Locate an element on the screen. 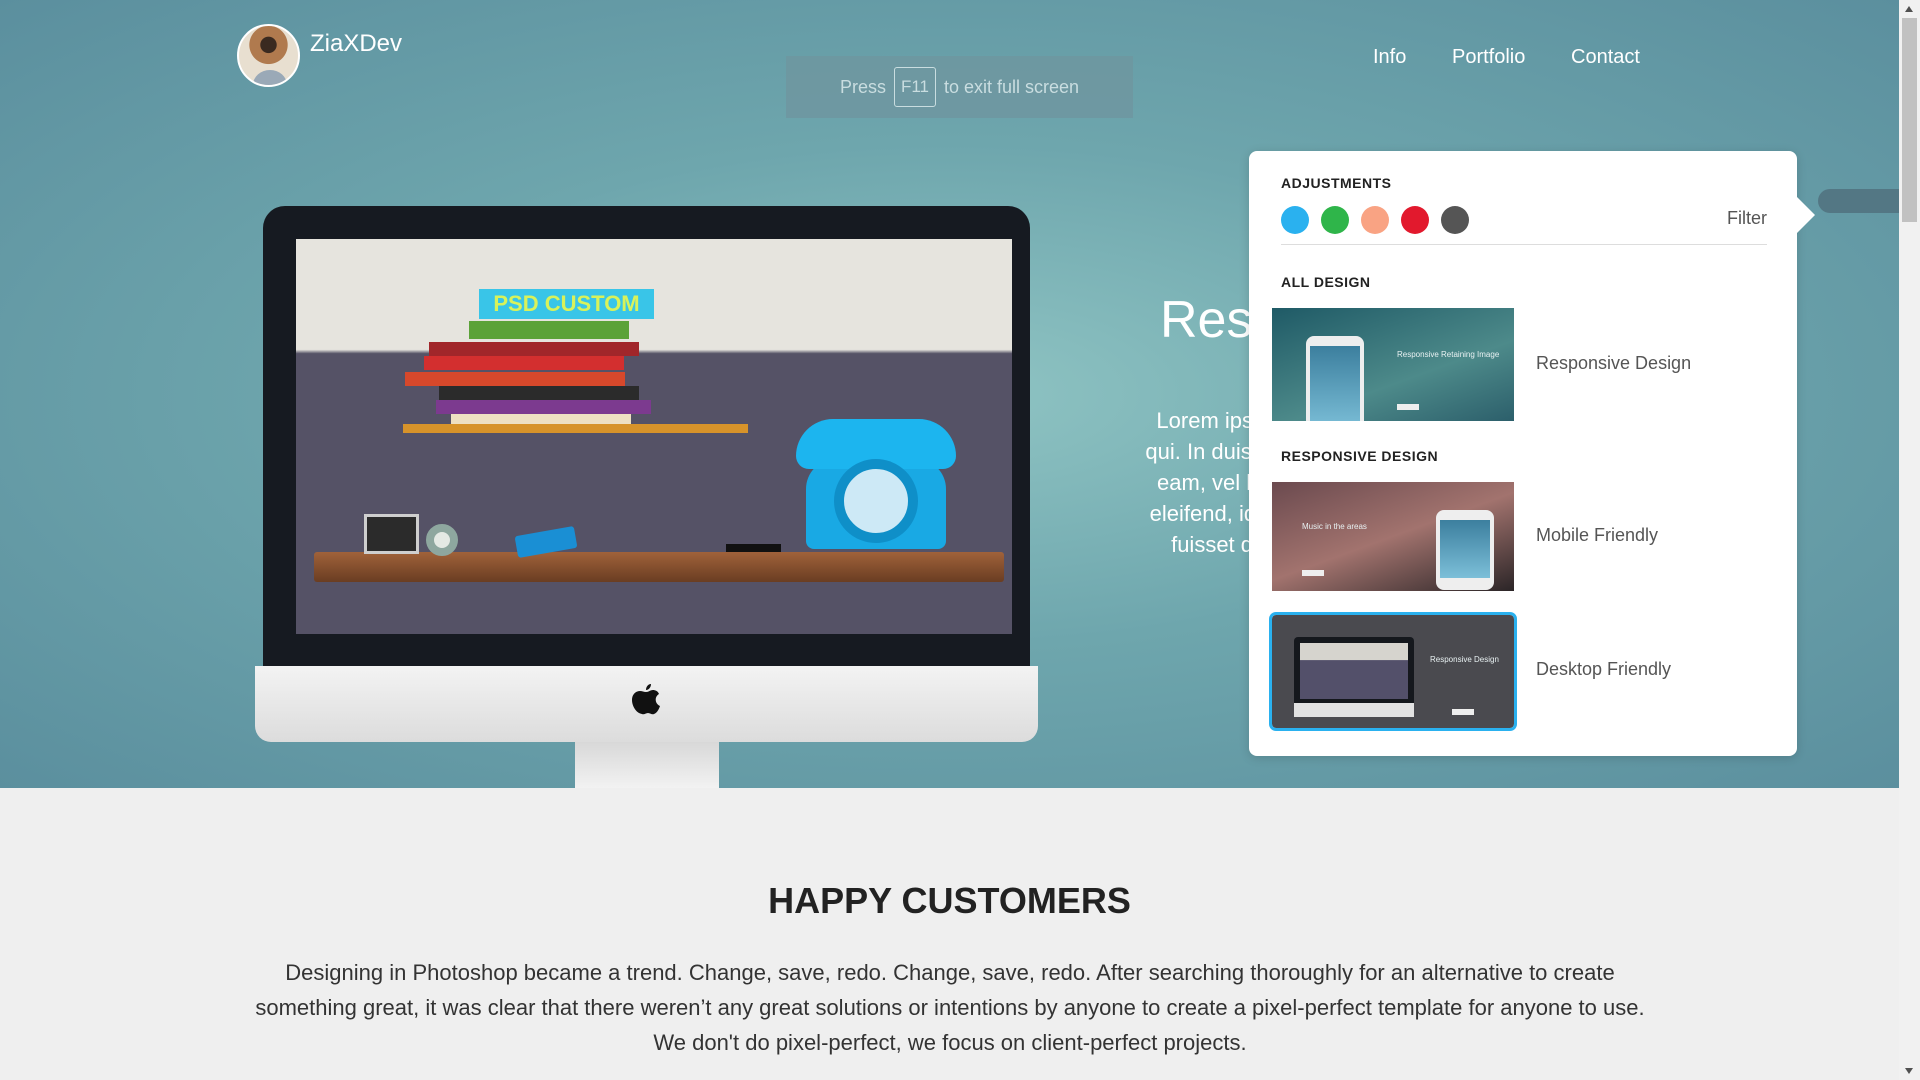 Image resolution: width=1920 pixels, height=1080 pixels. happy-customers-title: HAPPY CUSTOMERS is located at coordinates (949, 900).